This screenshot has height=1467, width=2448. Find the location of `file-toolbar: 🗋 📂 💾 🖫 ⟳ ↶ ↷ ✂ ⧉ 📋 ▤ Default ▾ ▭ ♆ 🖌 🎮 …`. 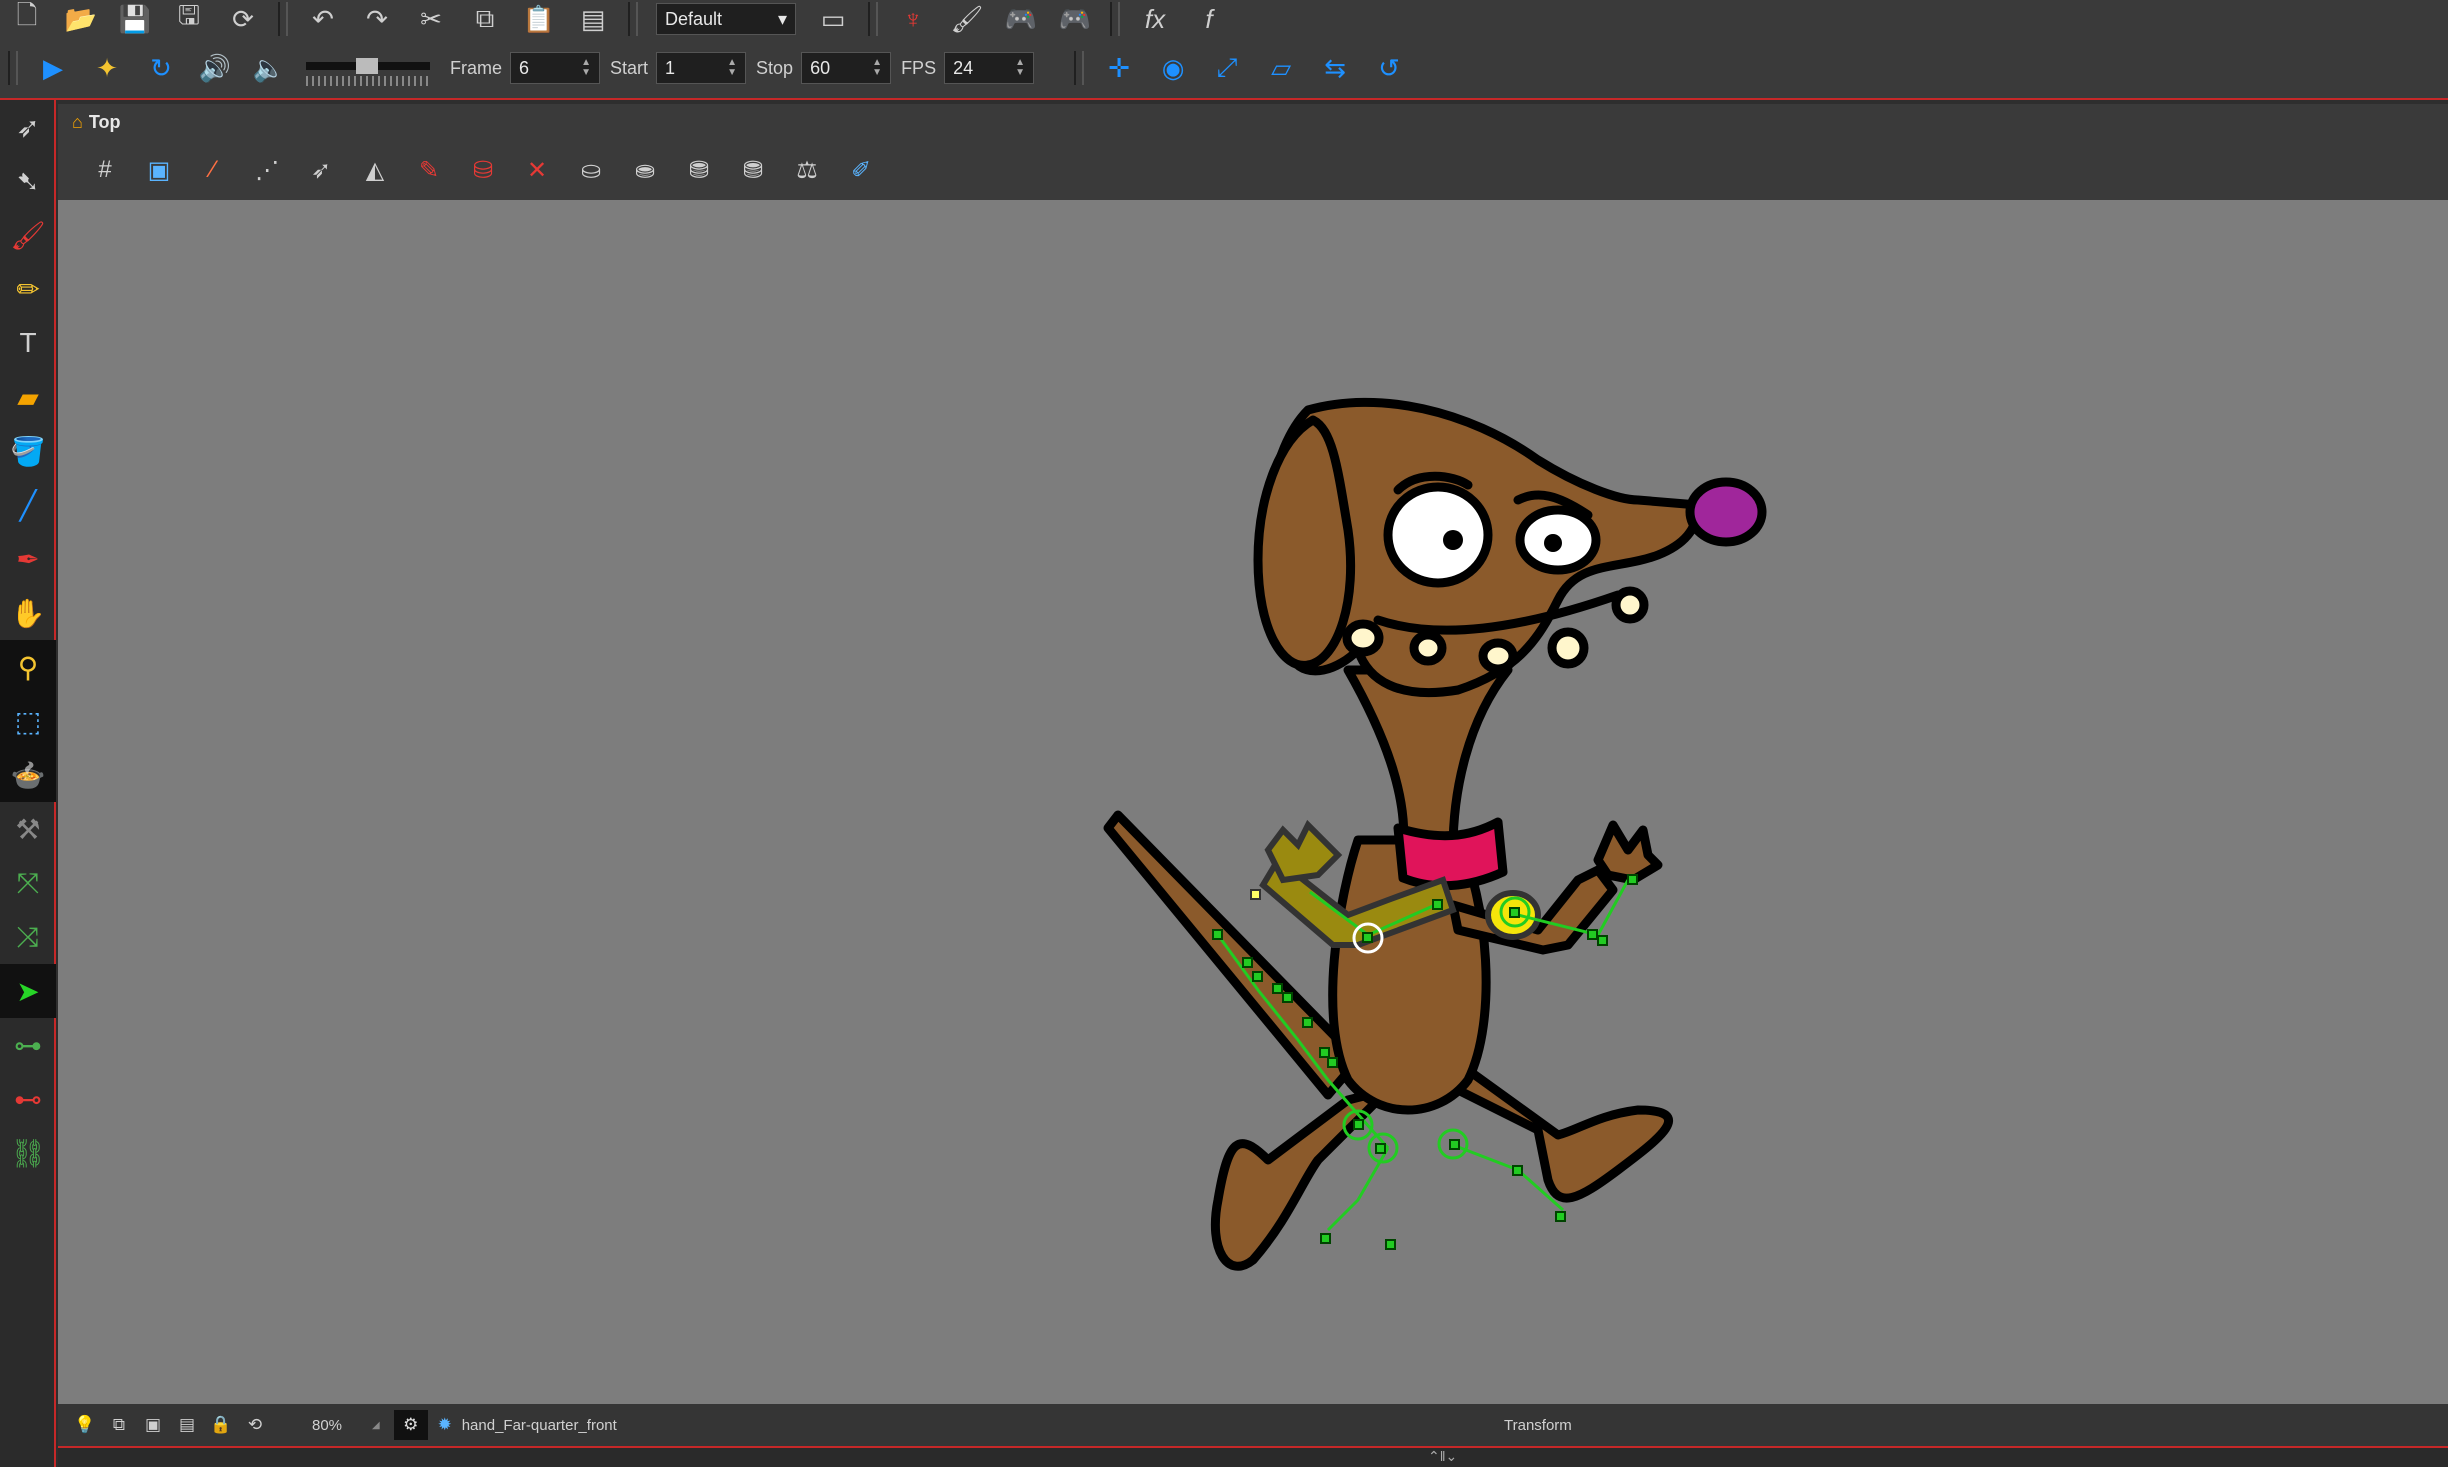

file-toolbar: 🗋 📂 💾 🖫 ⟳ ↶ ↷ ✂ ⧉ 📋 ▤ Default ▾ ▭ ♆ 🖌 🎮 … is located at coordinates (1224, 19).